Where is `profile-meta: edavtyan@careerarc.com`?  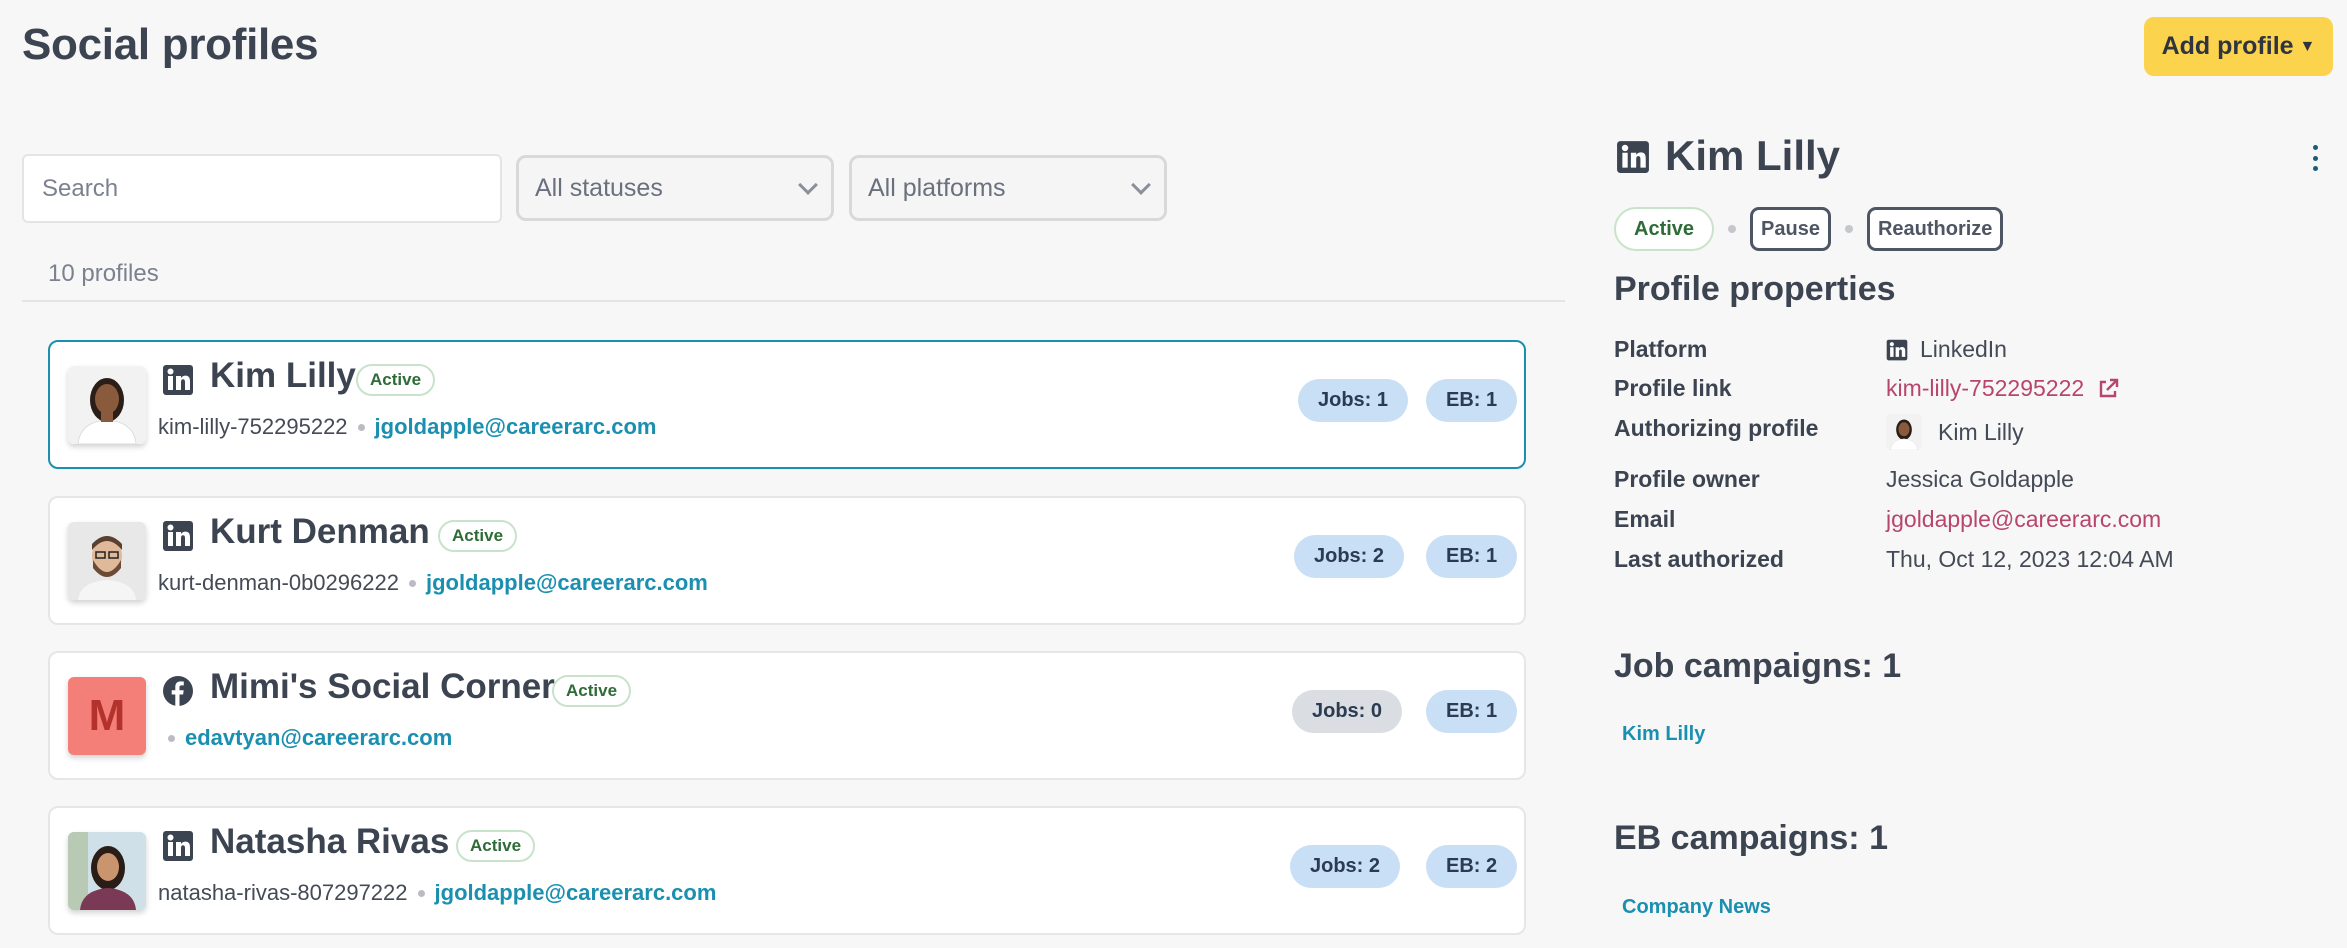 profile-meta: edavtyan@careerarc.com is located at coordinates (305, 738).